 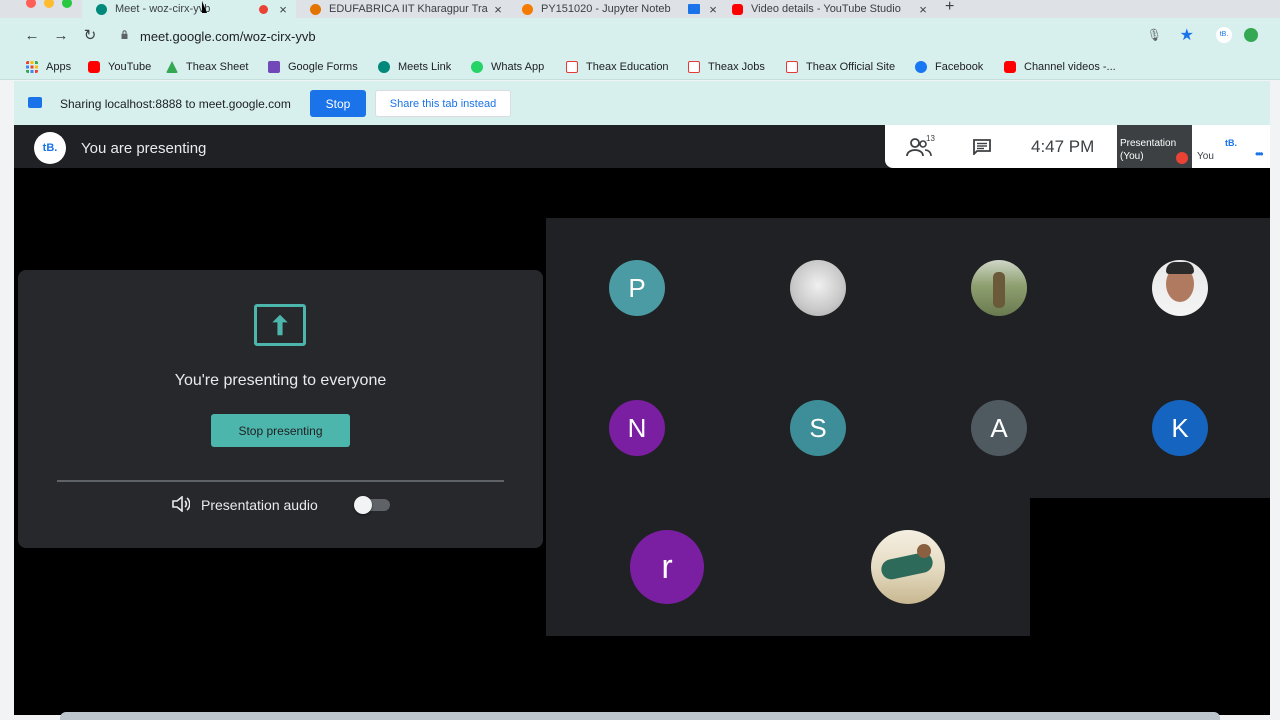 What do you see at coordinates (637, 428) in the screenshot?
I see `participant-avatar: N` at bounding box center [637, 428].